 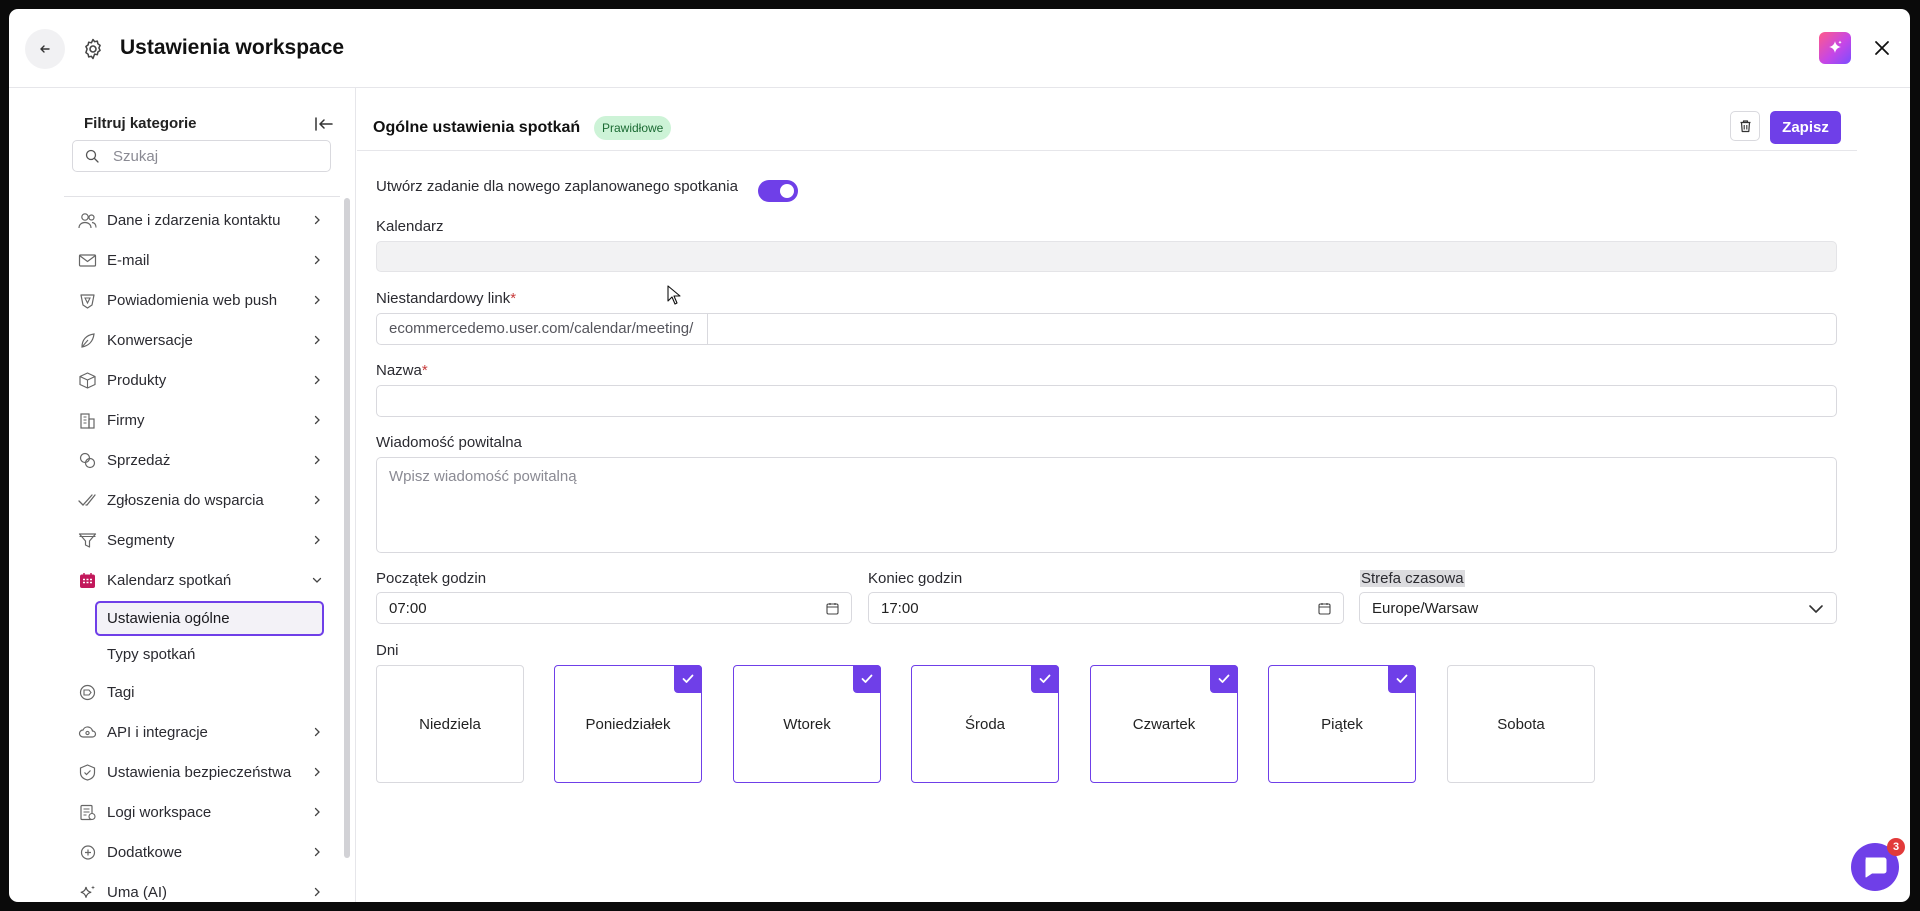 I want to click on sidebar-item-conversations: Konwersacje, so click(x=199, y=340).